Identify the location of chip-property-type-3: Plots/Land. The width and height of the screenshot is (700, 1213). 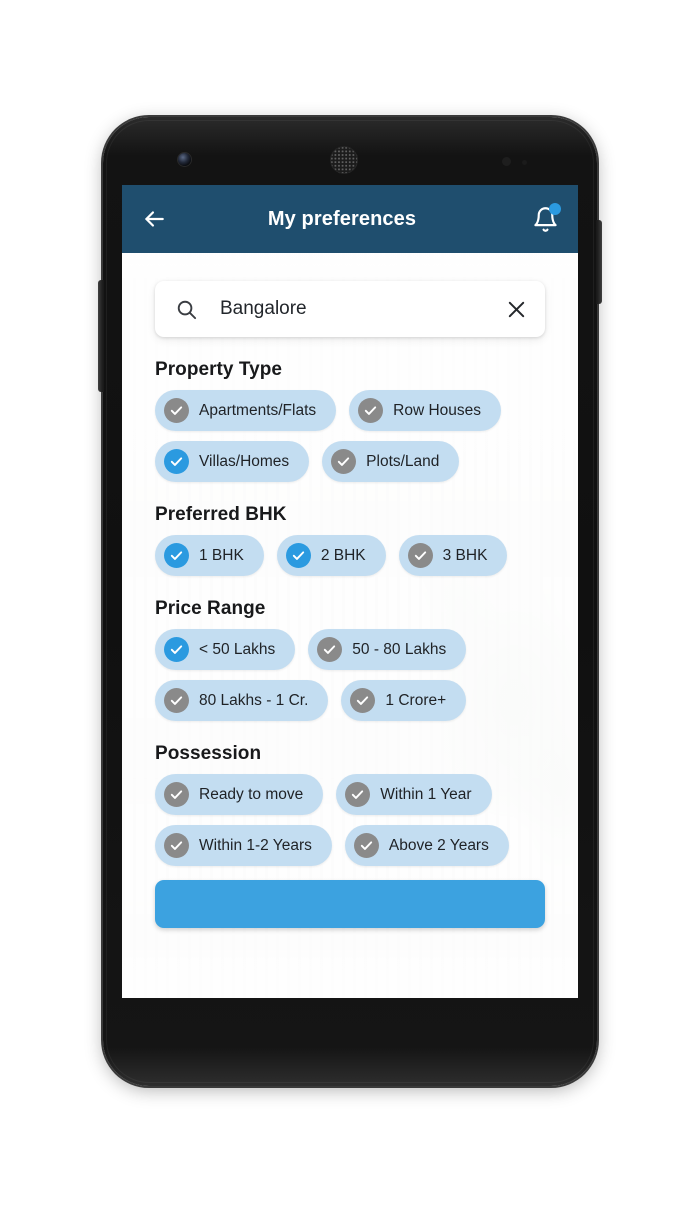
(391, 461).